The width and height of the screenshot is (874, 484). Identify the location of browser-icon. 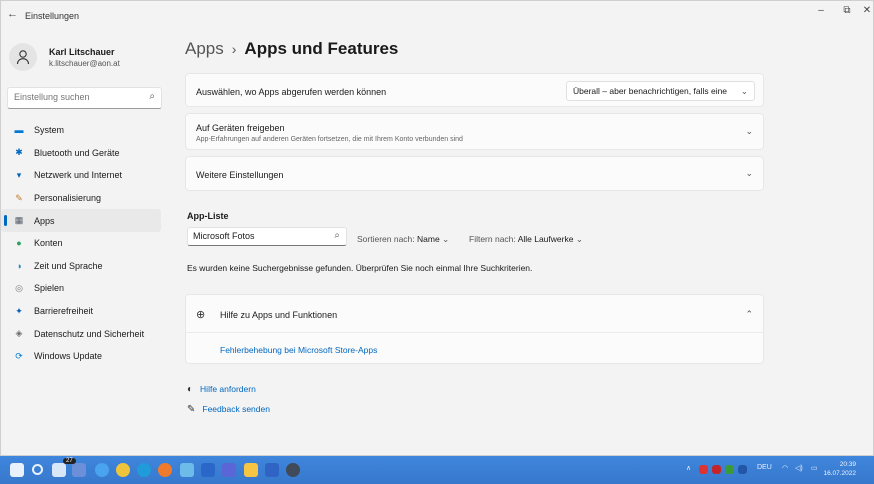
(144, 470).